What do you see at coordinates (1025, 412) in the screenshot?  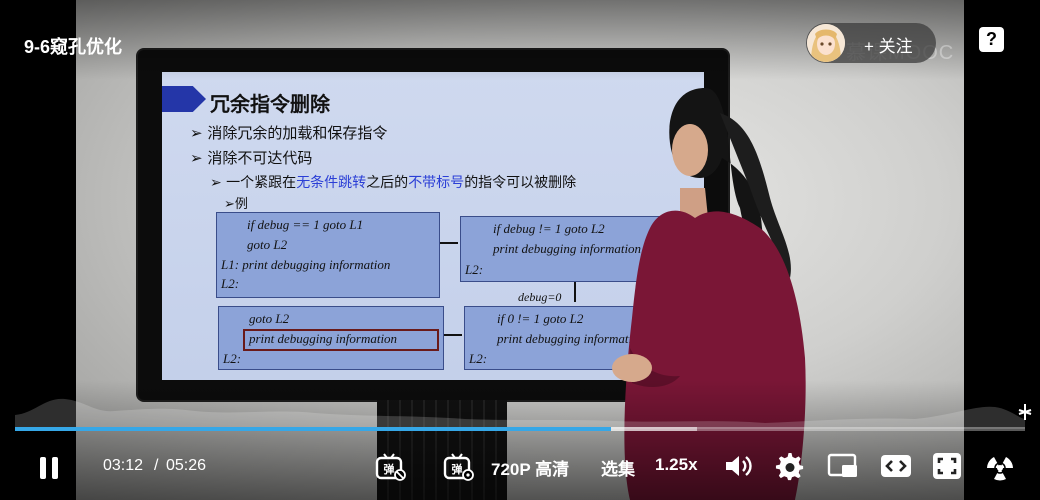 I see `pin-icon` at bounding box center [1025, 412].